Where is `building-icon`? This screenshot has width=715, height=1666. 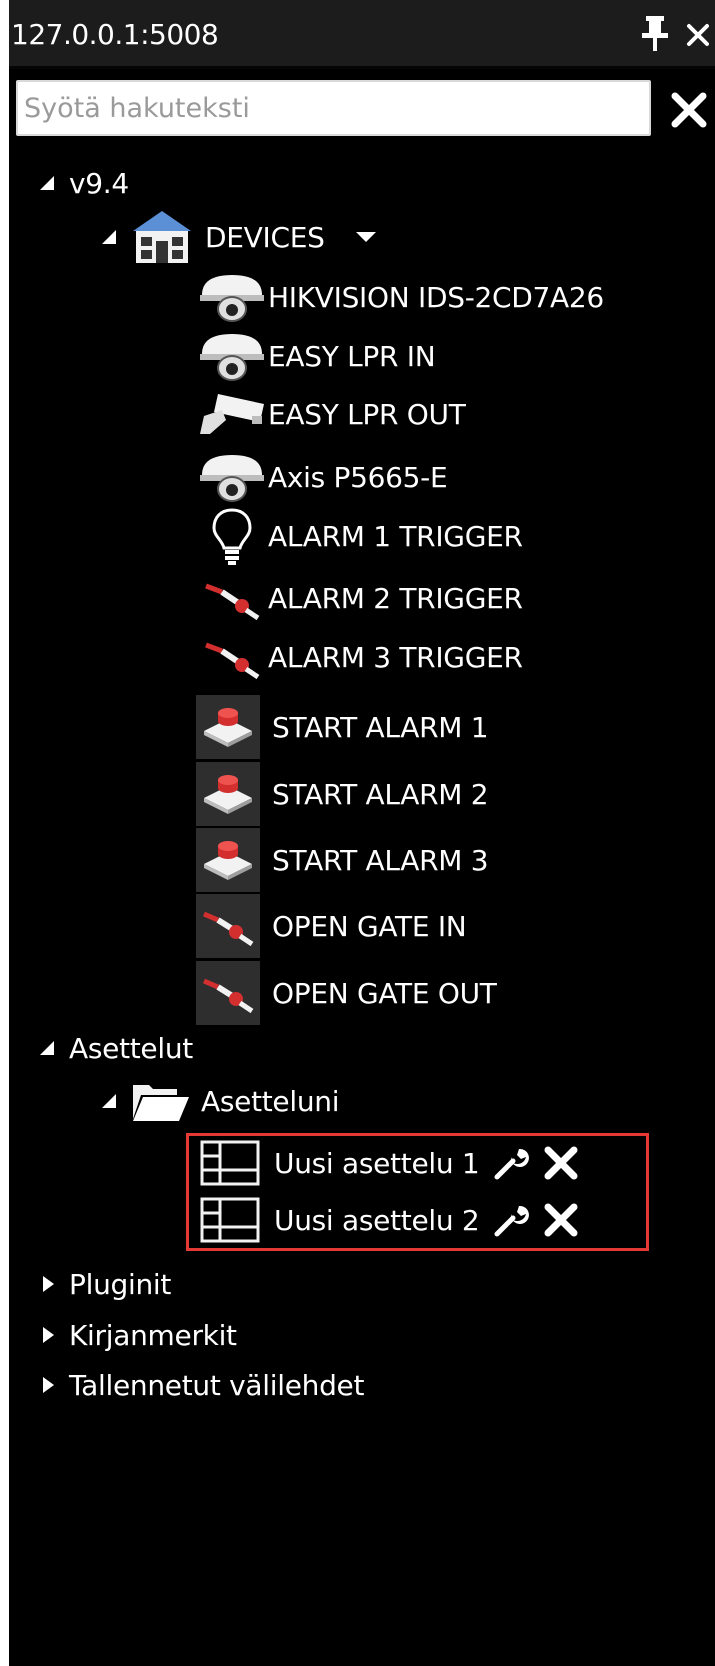 building-icon is located at coordinates (162, 237).